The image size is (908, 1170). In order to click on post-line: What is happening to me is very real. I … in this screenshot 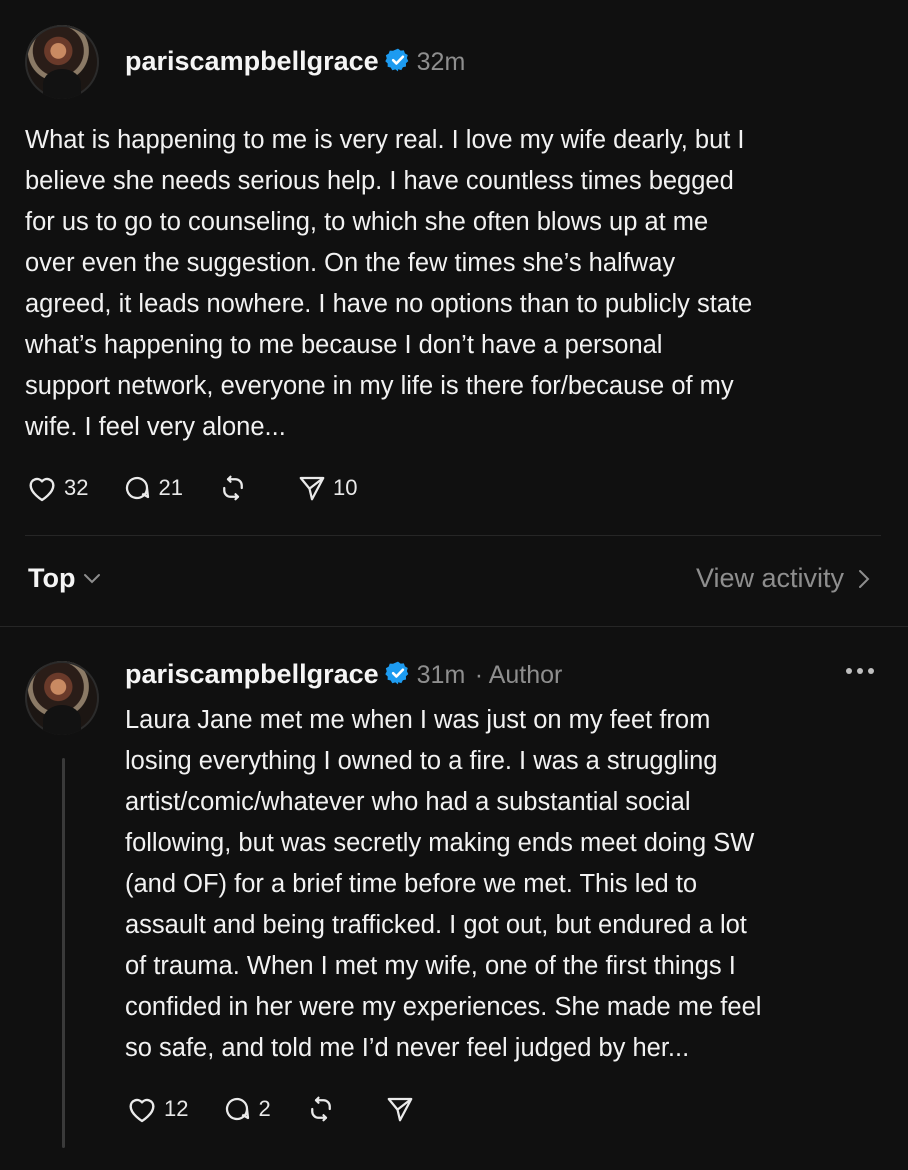, I will do `click(385, 140)`.